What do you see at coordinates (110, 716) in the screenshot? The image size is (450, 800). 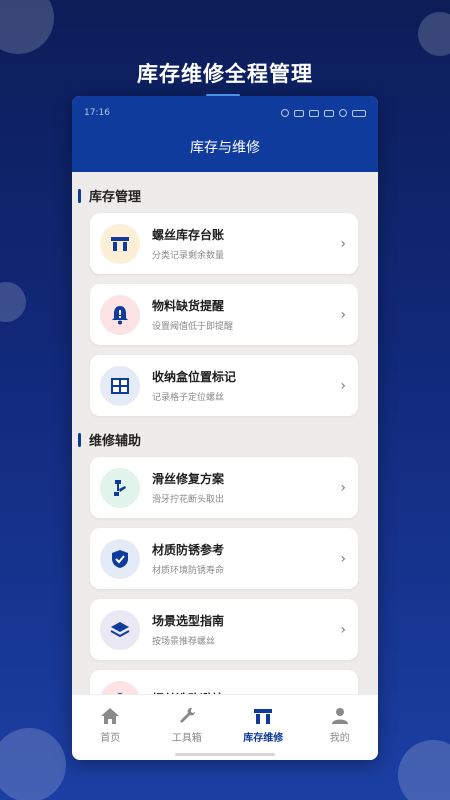 I see `home-icon` at bounding box center [110, 716].